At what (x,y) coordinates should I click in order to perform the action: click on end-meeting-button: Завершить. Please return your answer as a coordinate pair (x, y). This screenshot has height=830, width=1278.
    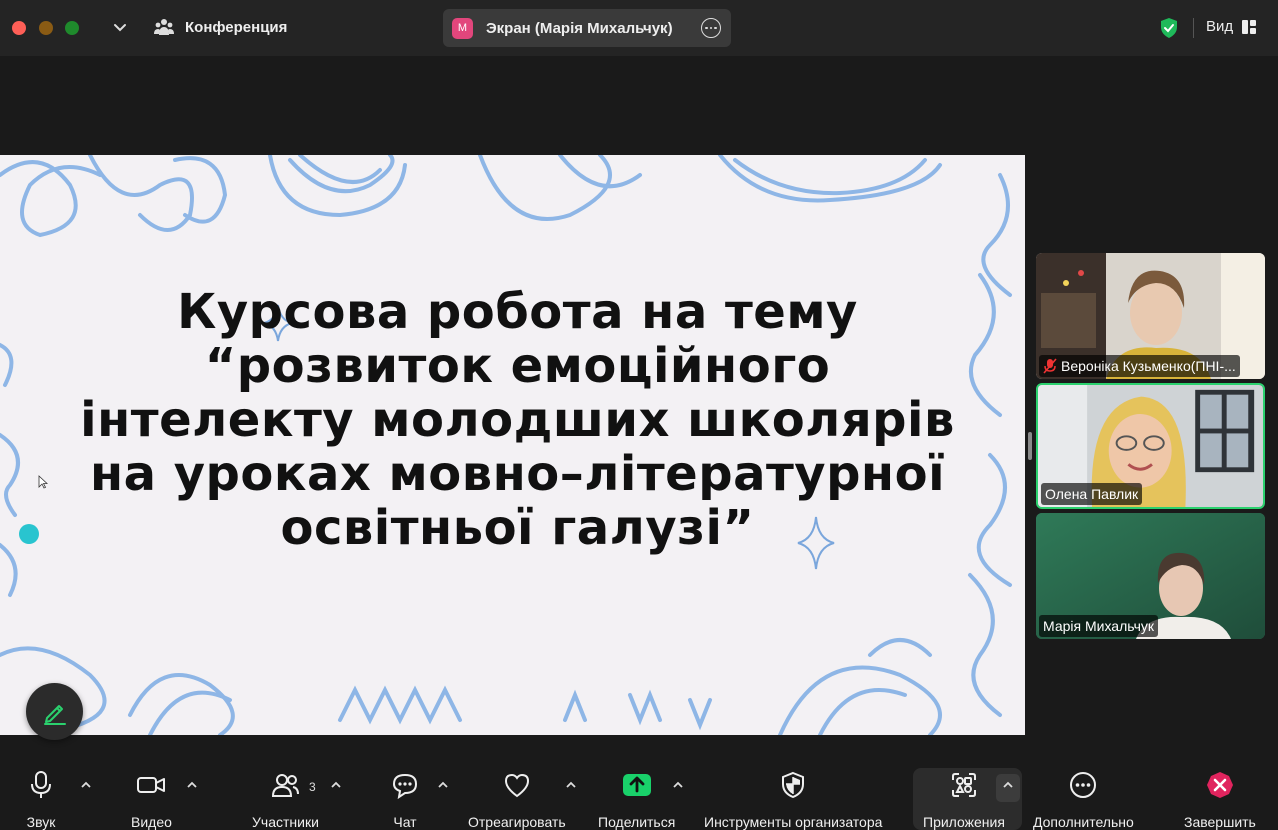
    Looking at the image, I should click on (1220, 800).